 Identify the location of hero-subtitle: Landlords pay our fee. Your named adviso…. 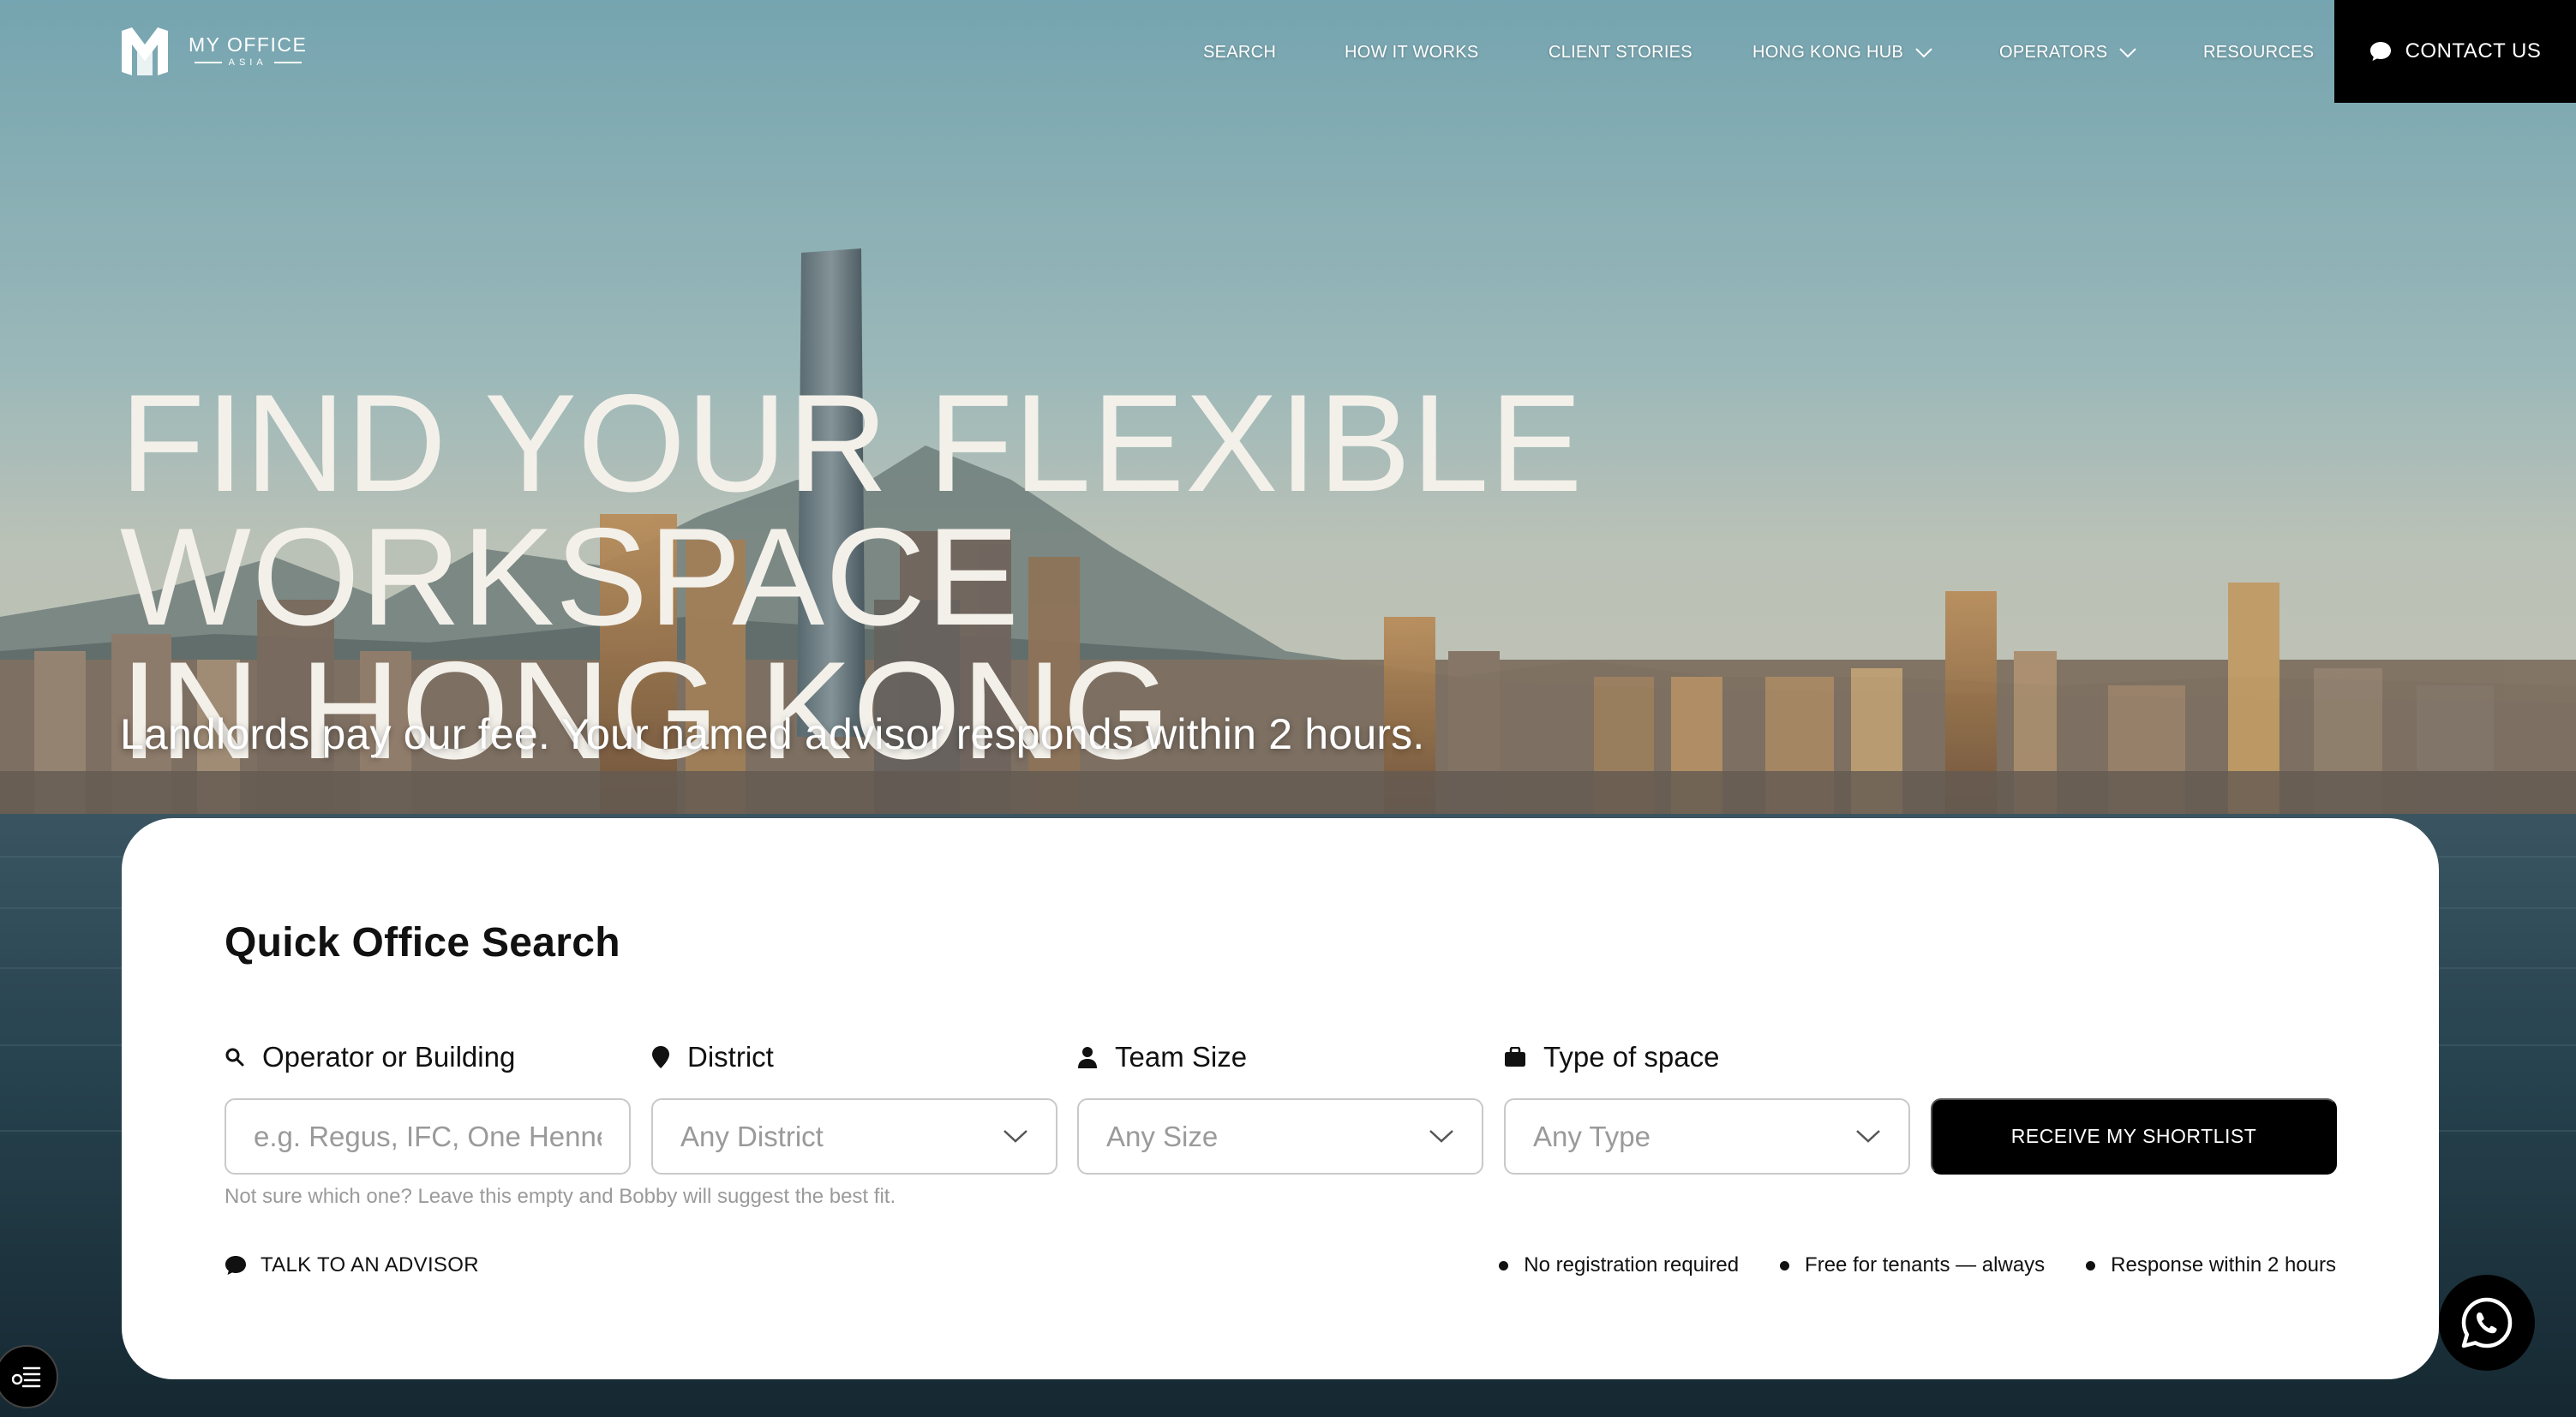
(772, 734).